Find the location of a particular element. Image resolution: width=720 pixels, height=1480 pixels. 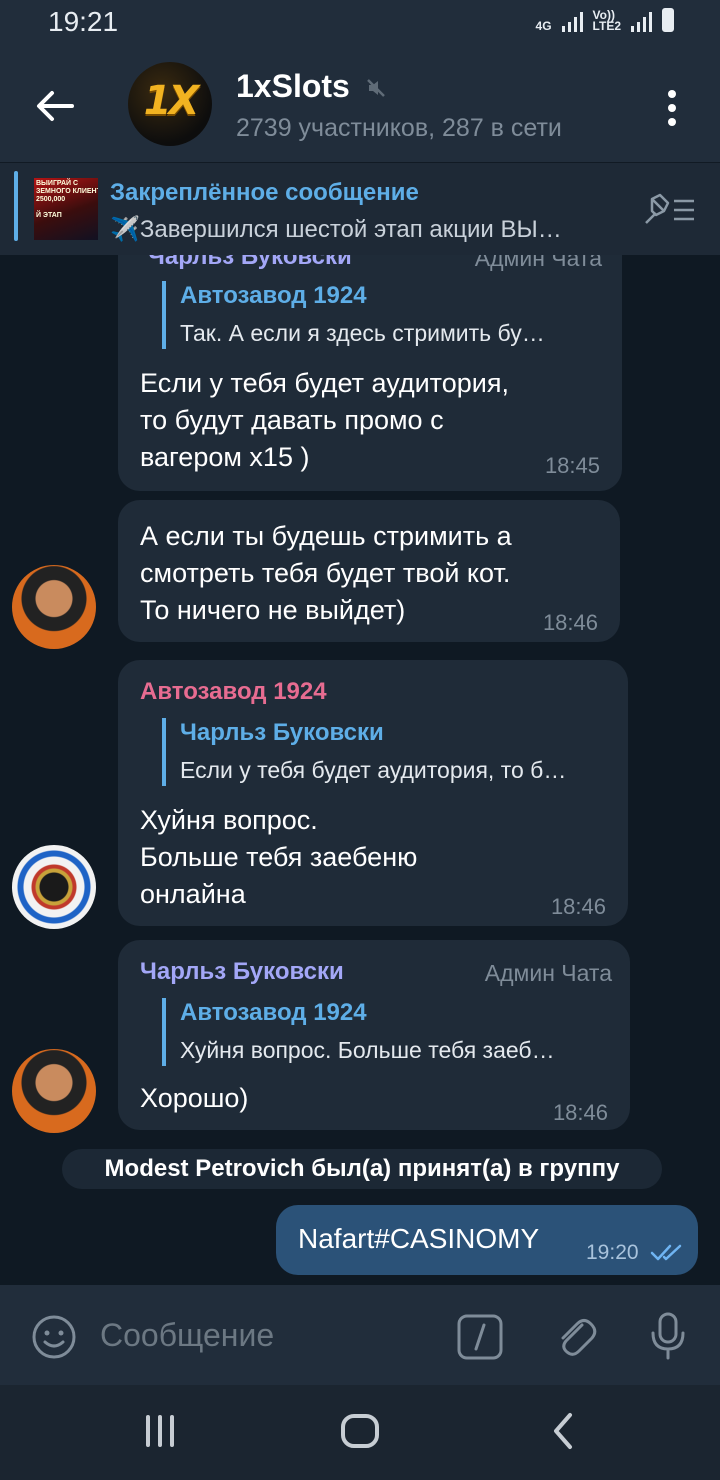

channel-avatar: 1X is located at coordinates (170, 104).